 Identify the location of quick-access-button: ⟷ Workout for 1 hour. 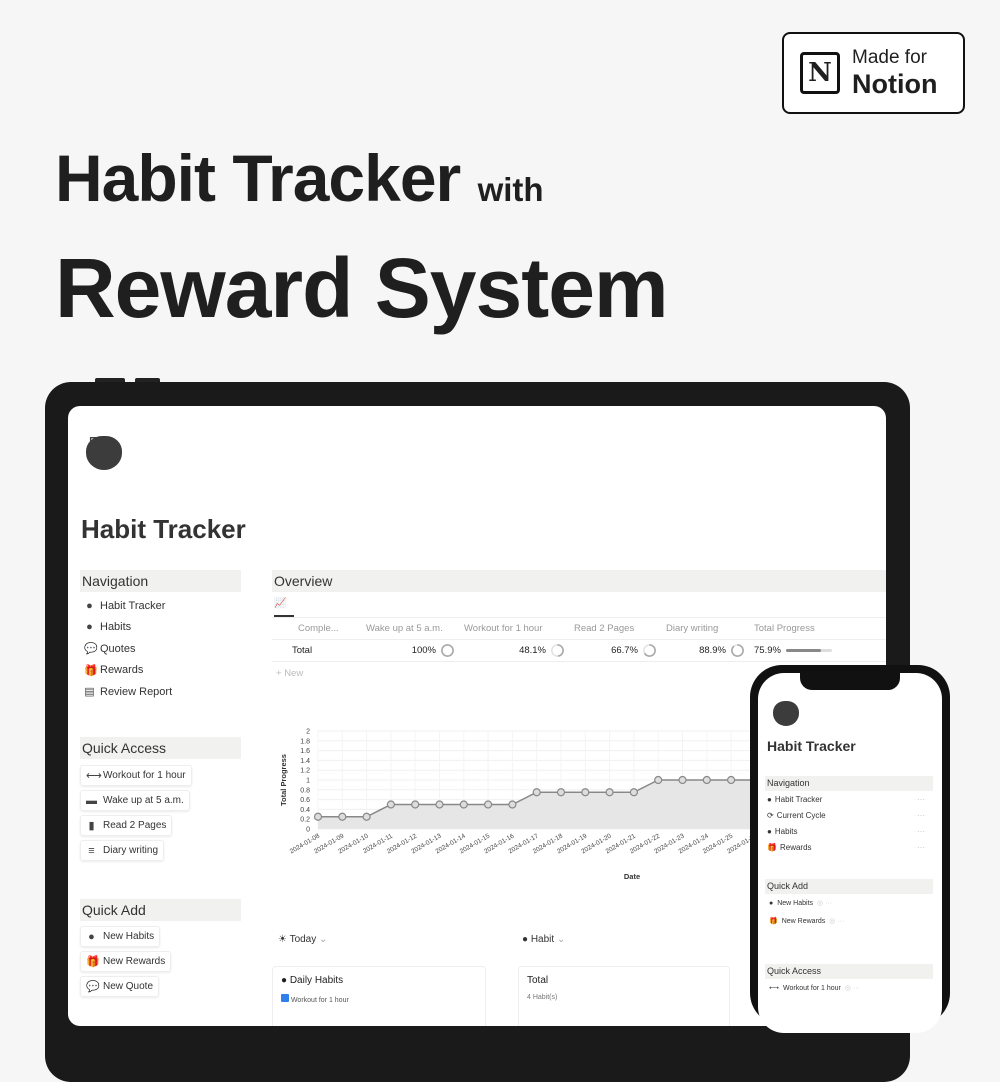
(136, 775).